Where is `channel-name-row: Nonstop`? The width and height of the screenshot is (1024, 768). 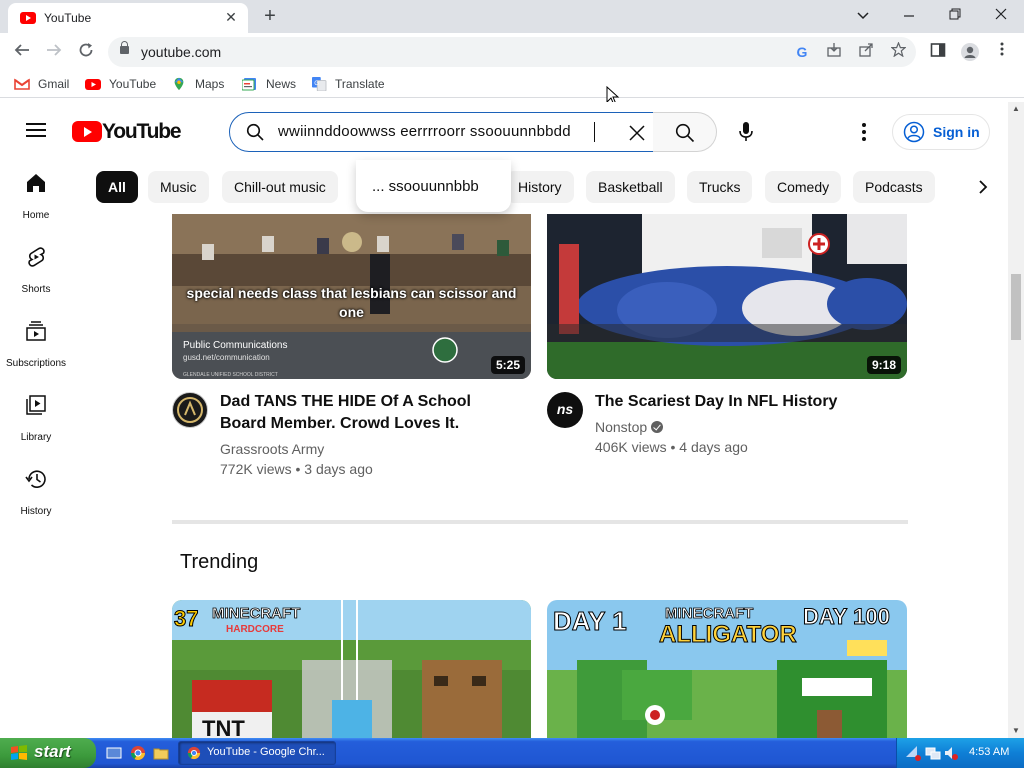
channel-name-row: Nonstop is located at coordinates (629, 427).